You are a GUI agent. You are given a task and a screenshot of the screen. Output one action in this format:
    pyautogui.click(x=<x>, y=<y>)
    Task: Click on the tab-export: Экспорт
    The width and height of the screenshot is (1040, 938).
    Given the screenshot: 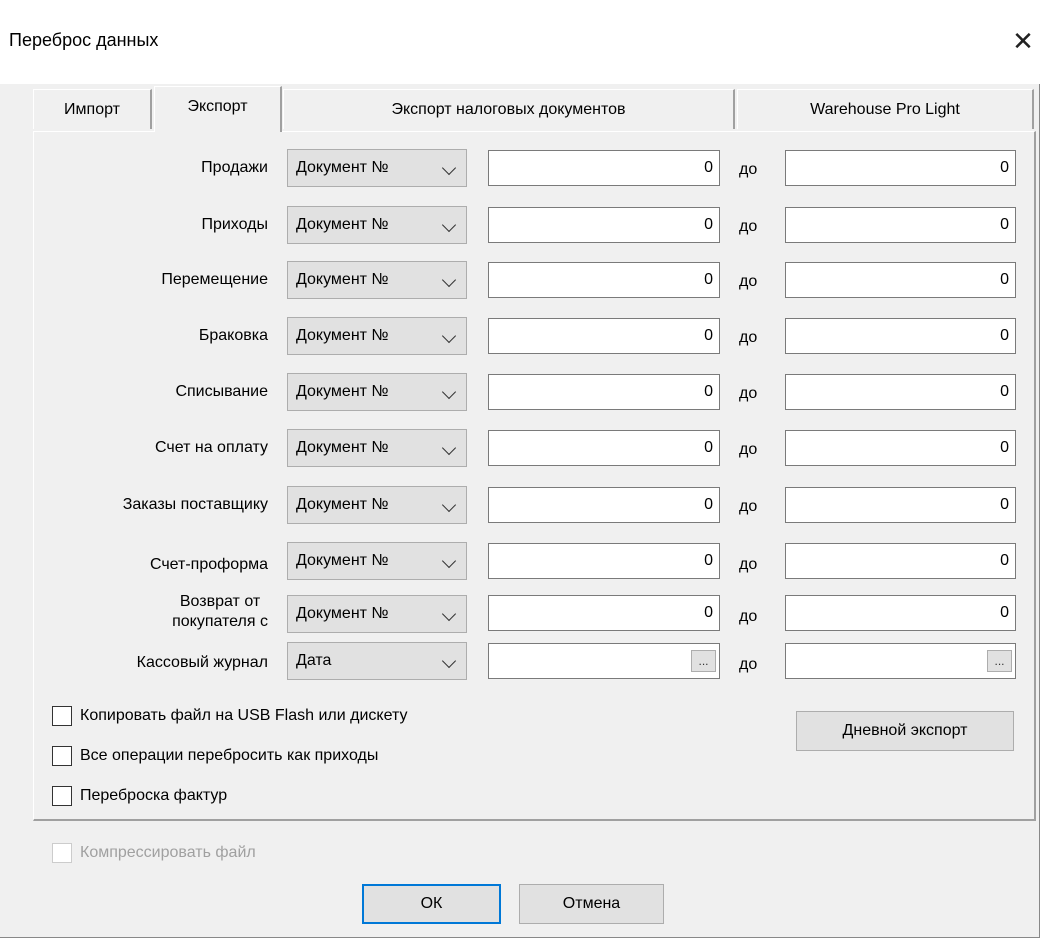 What is the action you would take?
    pyautogui.click(x=218, y=109)
    